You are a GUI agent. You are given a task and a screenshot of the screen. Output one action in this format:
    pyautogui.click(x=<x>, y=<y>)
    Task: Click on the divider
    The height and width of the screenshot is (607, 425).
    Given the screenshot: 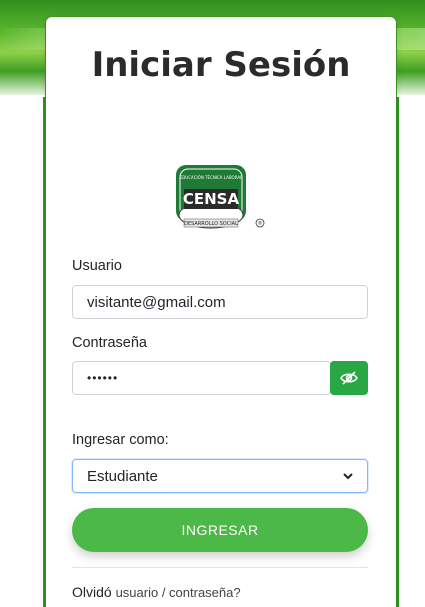 What is the action you would take?
    pyautogui.click(x=220, y=567)
    